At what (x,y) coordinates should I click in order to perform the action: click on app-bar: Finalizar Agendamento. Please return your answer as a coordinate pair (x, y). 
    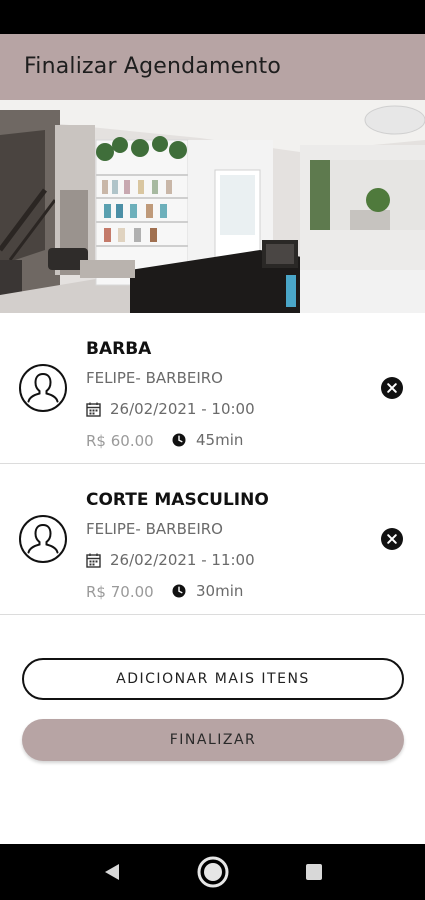
    Looking at the image, I should click on (212, 67).